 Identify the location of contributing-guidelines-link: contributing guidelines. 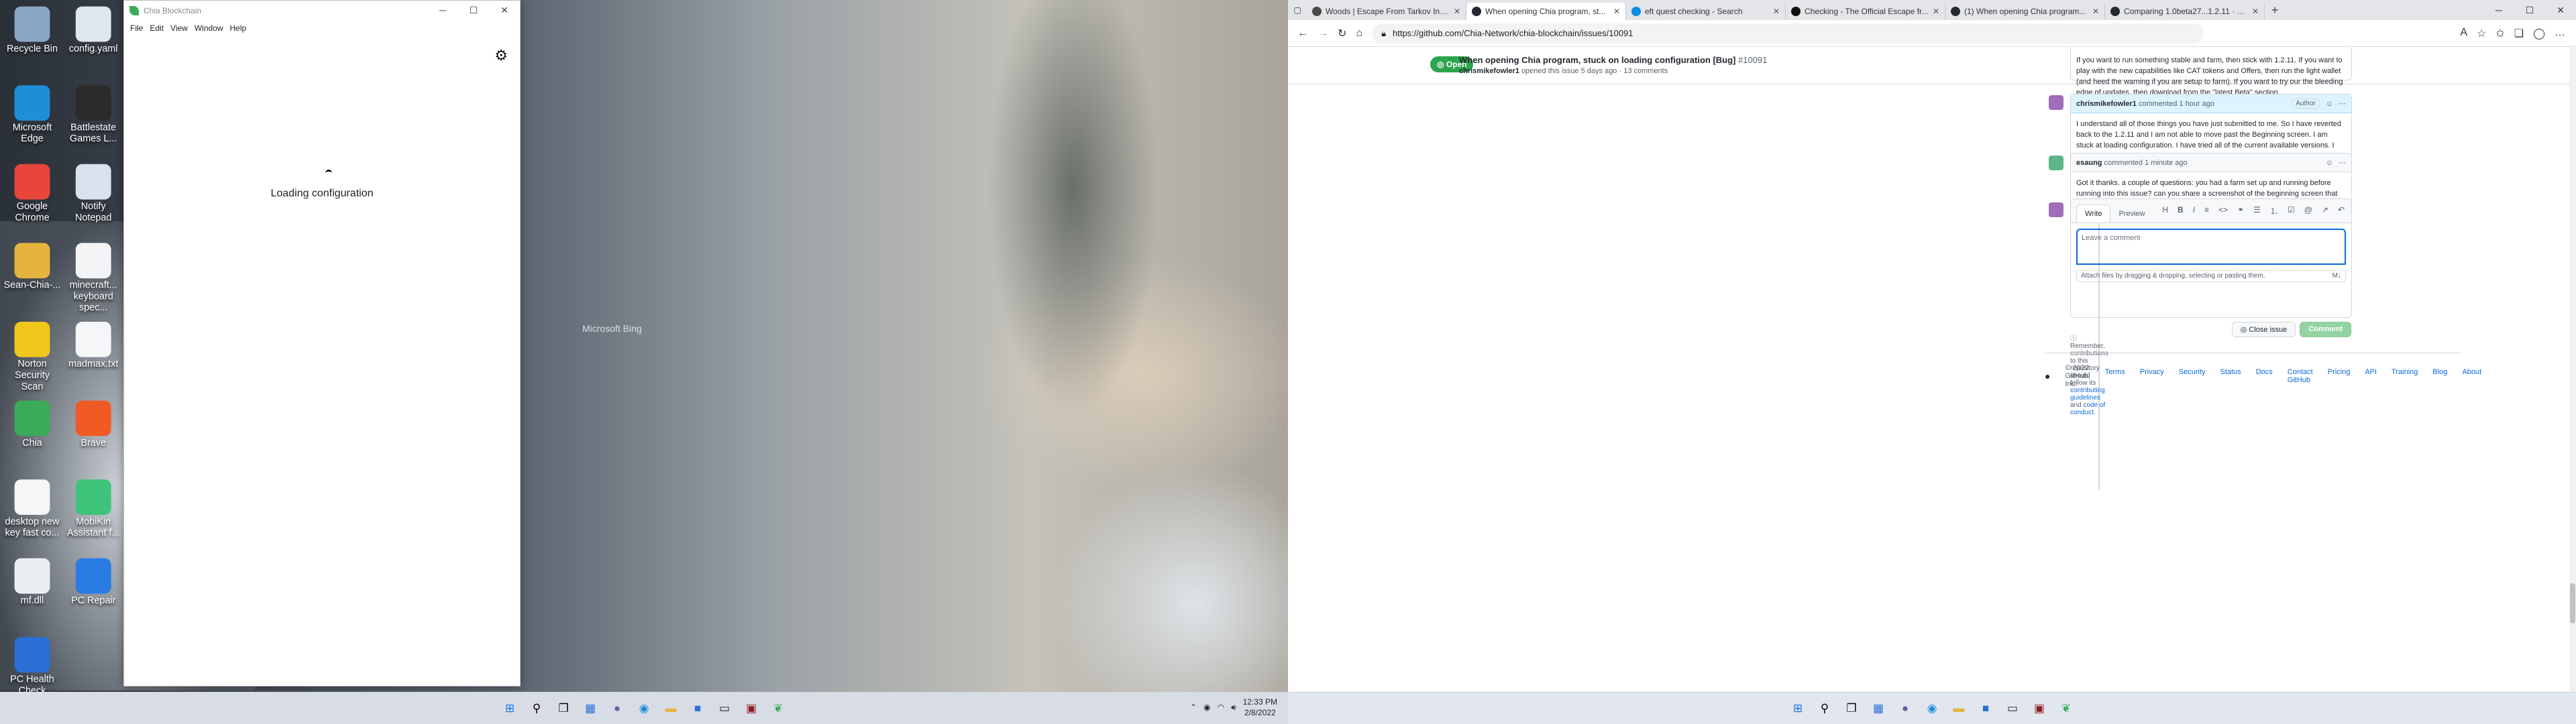
(2087, 394).